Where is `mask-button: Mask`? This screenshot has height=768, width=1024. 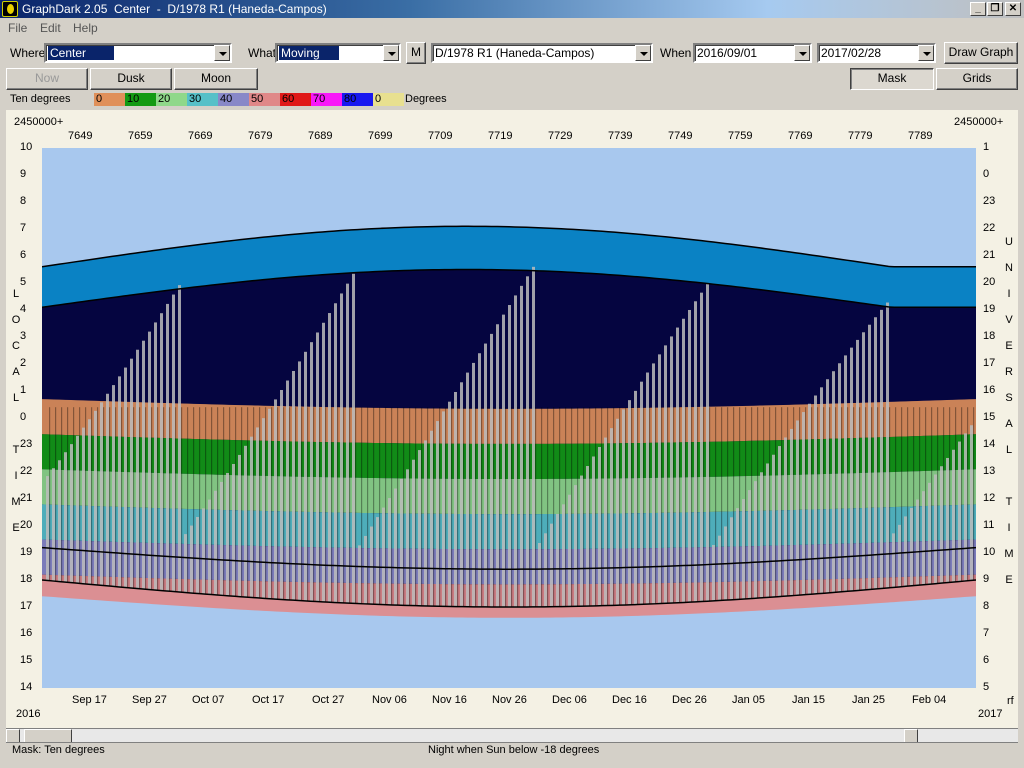 mask-button: Mask is located at coordinates (892, 79).